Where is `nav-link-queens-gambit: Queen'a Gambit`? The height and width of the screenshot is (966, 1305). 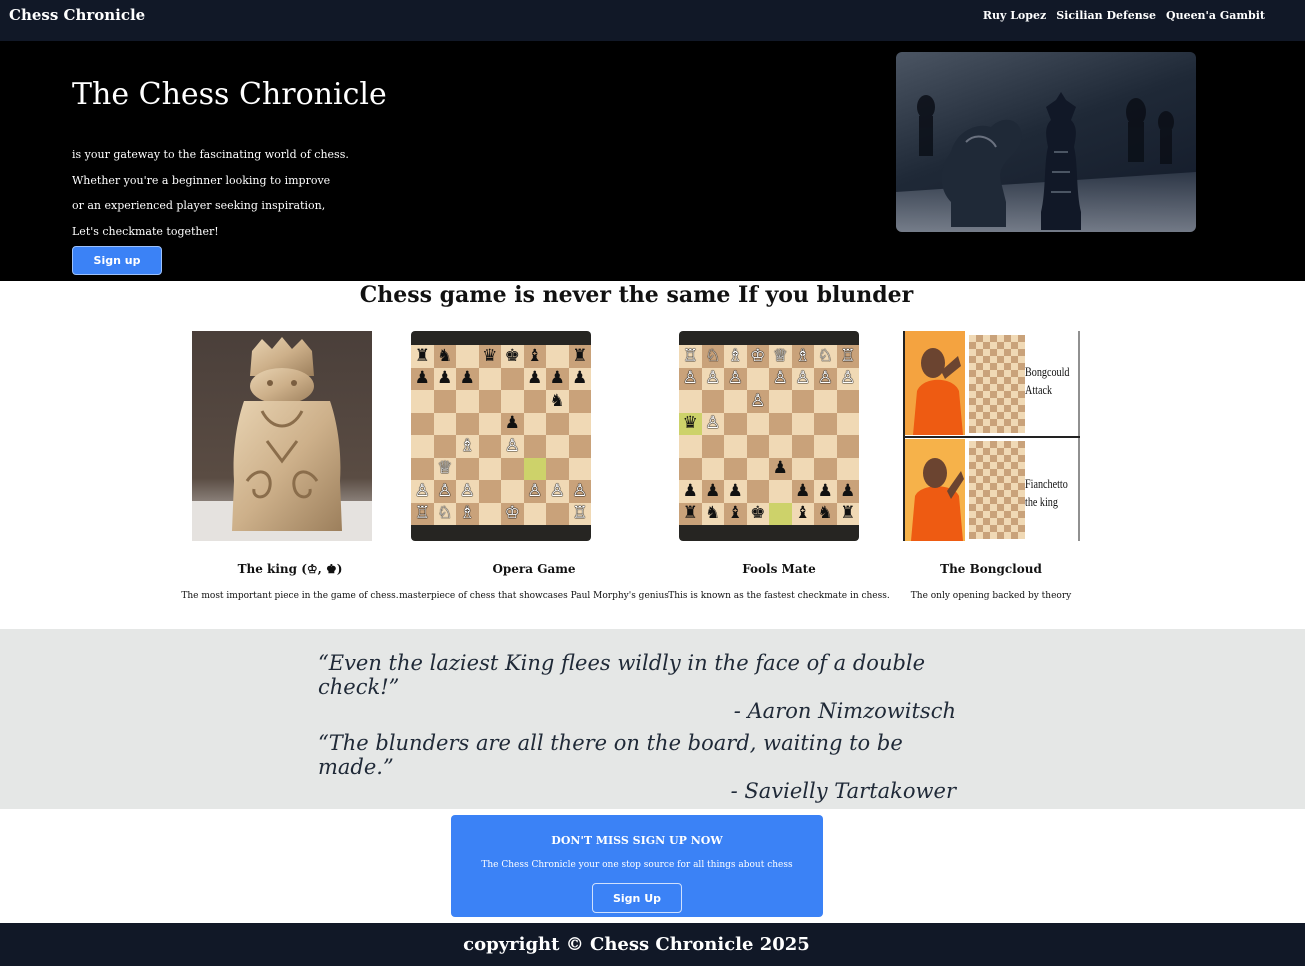 nav-link-queens-gambit: Queen'a Gambit is located at coordinates (1215, 15).